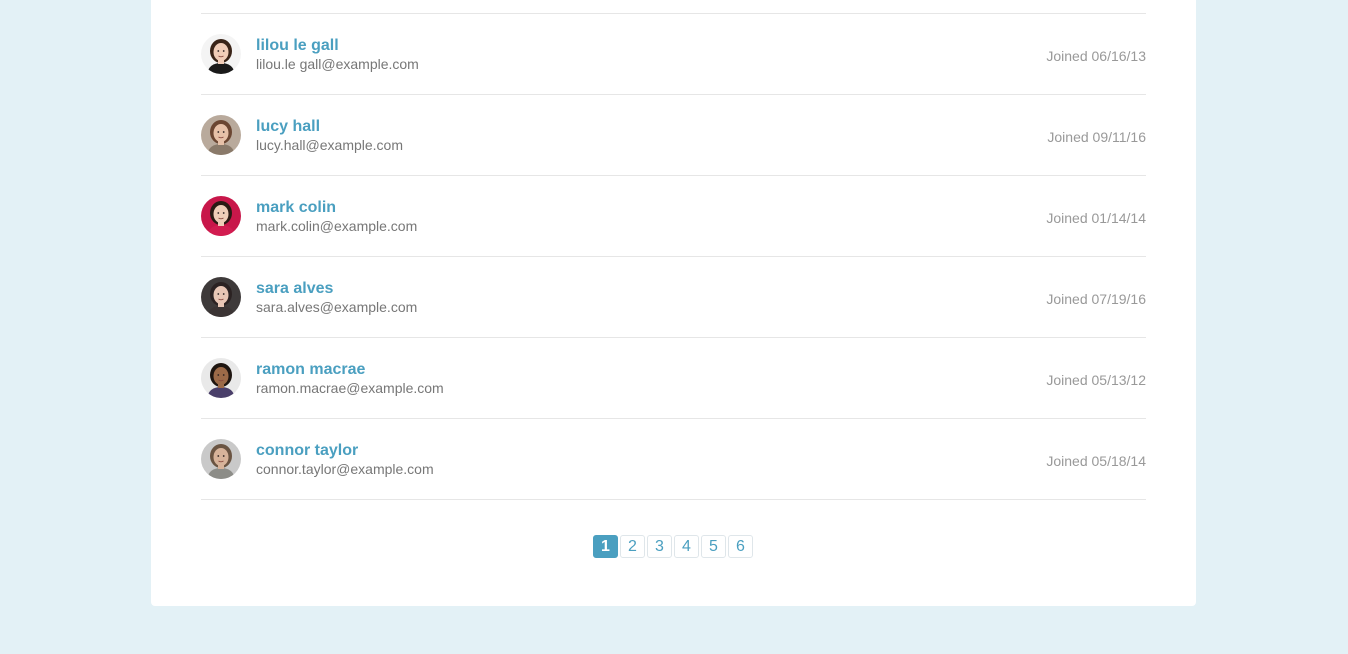 Image resolution: width=1348 pixels, height=654 pixels. I want to click on user-name-link: ramon macrae, so click(350, 369).